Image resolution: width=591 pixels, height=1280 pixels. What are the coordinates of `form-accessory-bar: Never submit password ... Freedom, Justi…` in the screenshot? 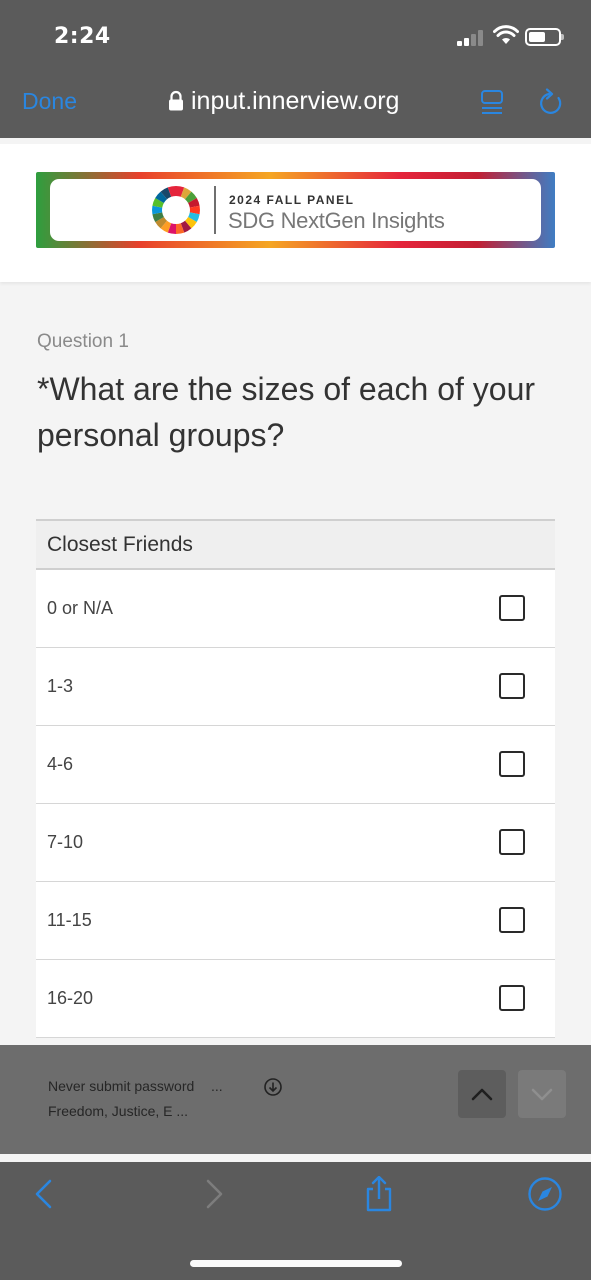 It's located at (295, 1099).